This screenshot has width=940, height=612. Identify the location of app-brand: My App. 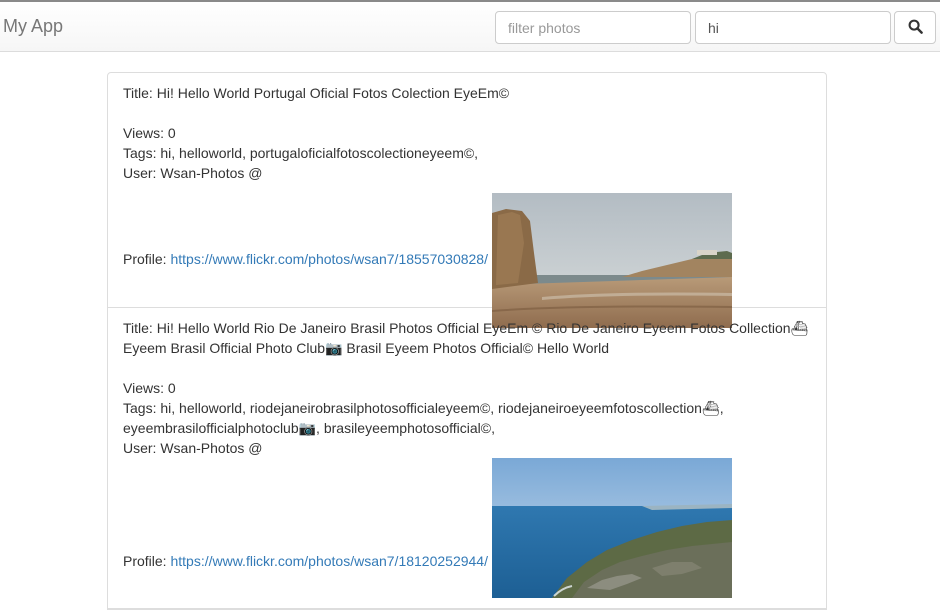
(33, 26).